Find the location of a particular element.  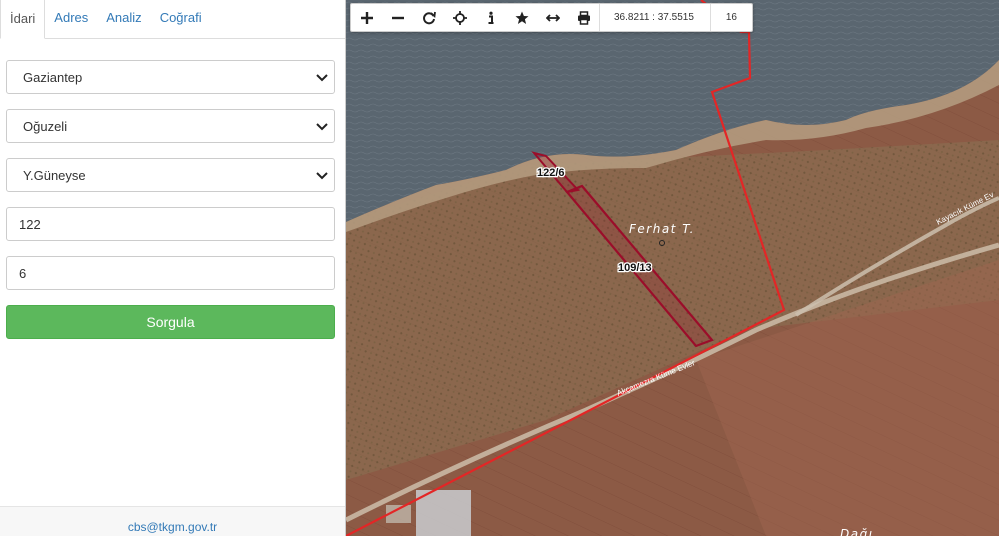

tab-idari: İdari is located at coordinates (23, 19).